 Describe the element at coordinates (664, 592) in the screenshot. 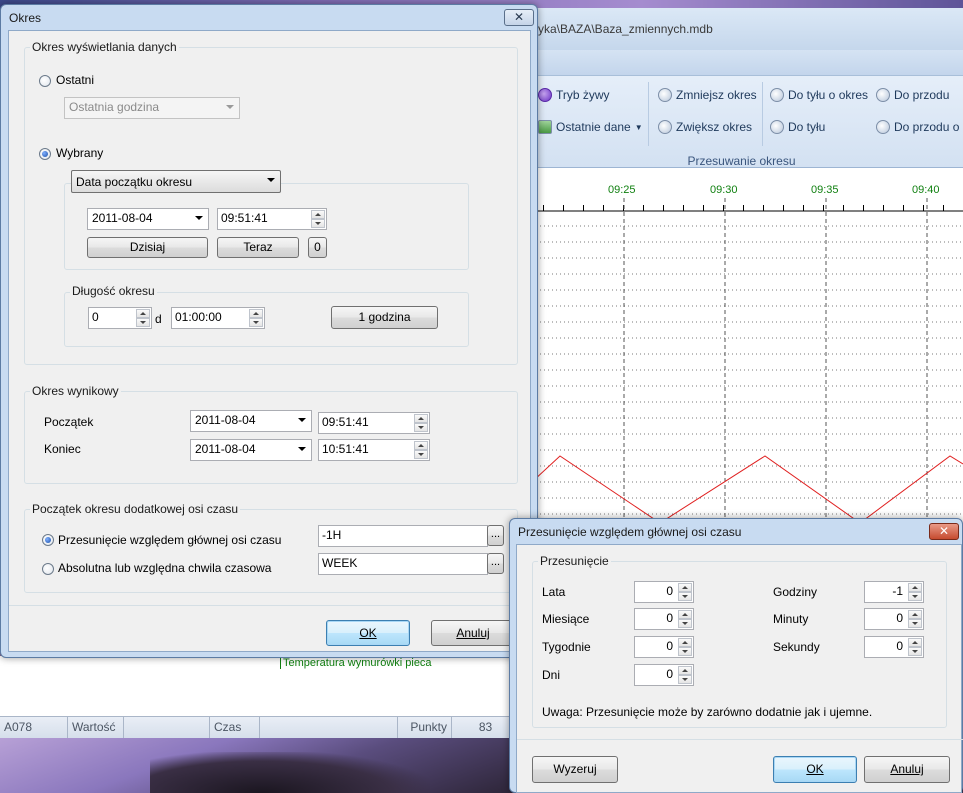

I see `years-stepper: 0` at that location.